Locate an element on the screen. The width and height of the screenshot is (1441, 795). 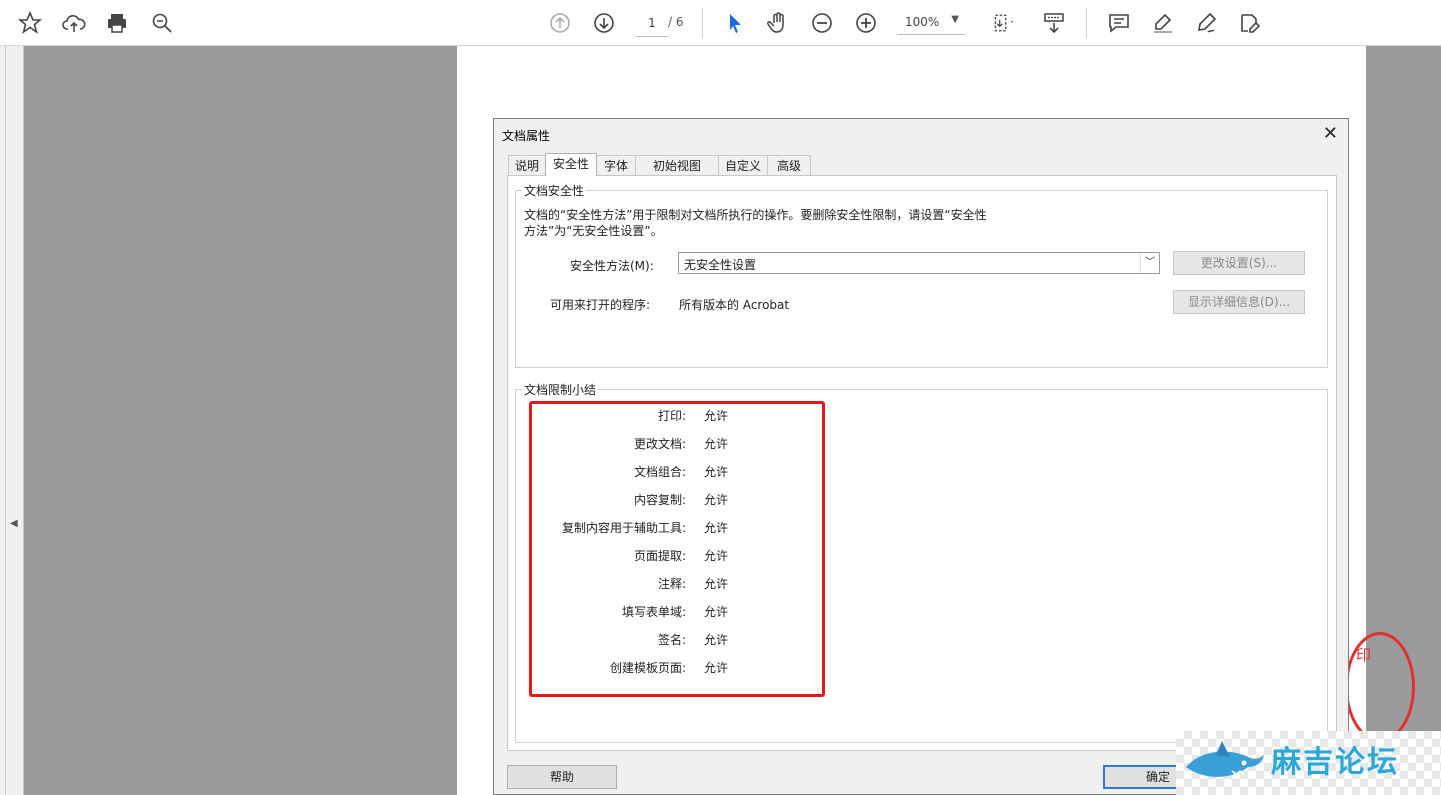
toolbar: / 6 100% ▼ is located at coordinates (720, 23).